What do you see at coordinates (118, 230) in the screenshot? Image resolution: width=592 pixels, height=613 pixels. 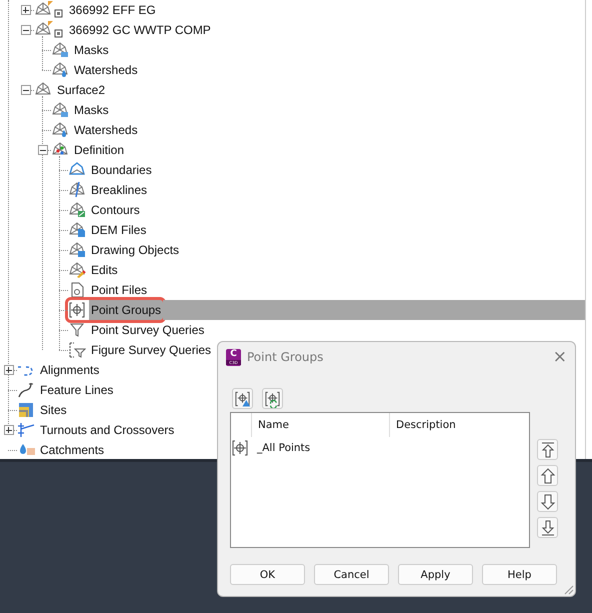 I see `tree-item: DEM Files` at bounding box center [118, 230].